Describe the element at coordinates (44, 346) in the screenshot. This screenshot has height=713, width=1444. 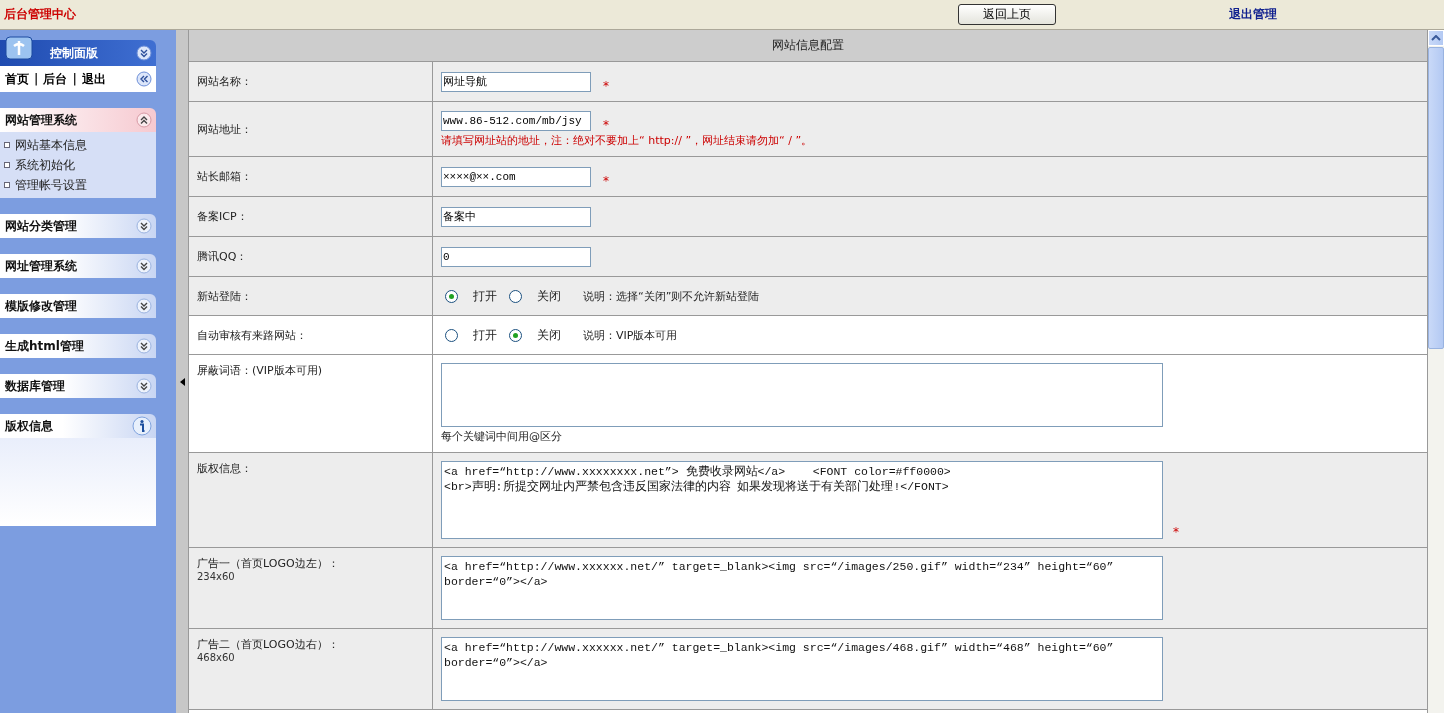
I see `menu-group-title: 生成html管理` at that location.